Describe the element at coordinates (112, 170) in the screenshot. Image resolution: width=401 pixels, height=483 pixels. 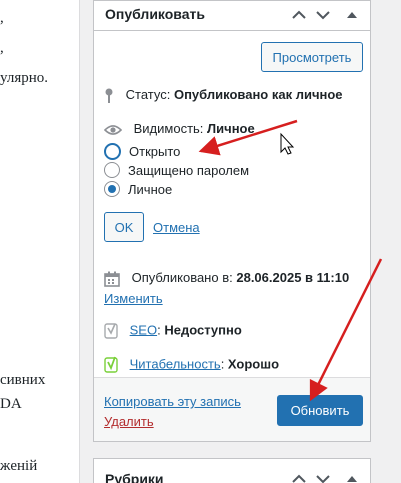
I see `radio-password` at that location.